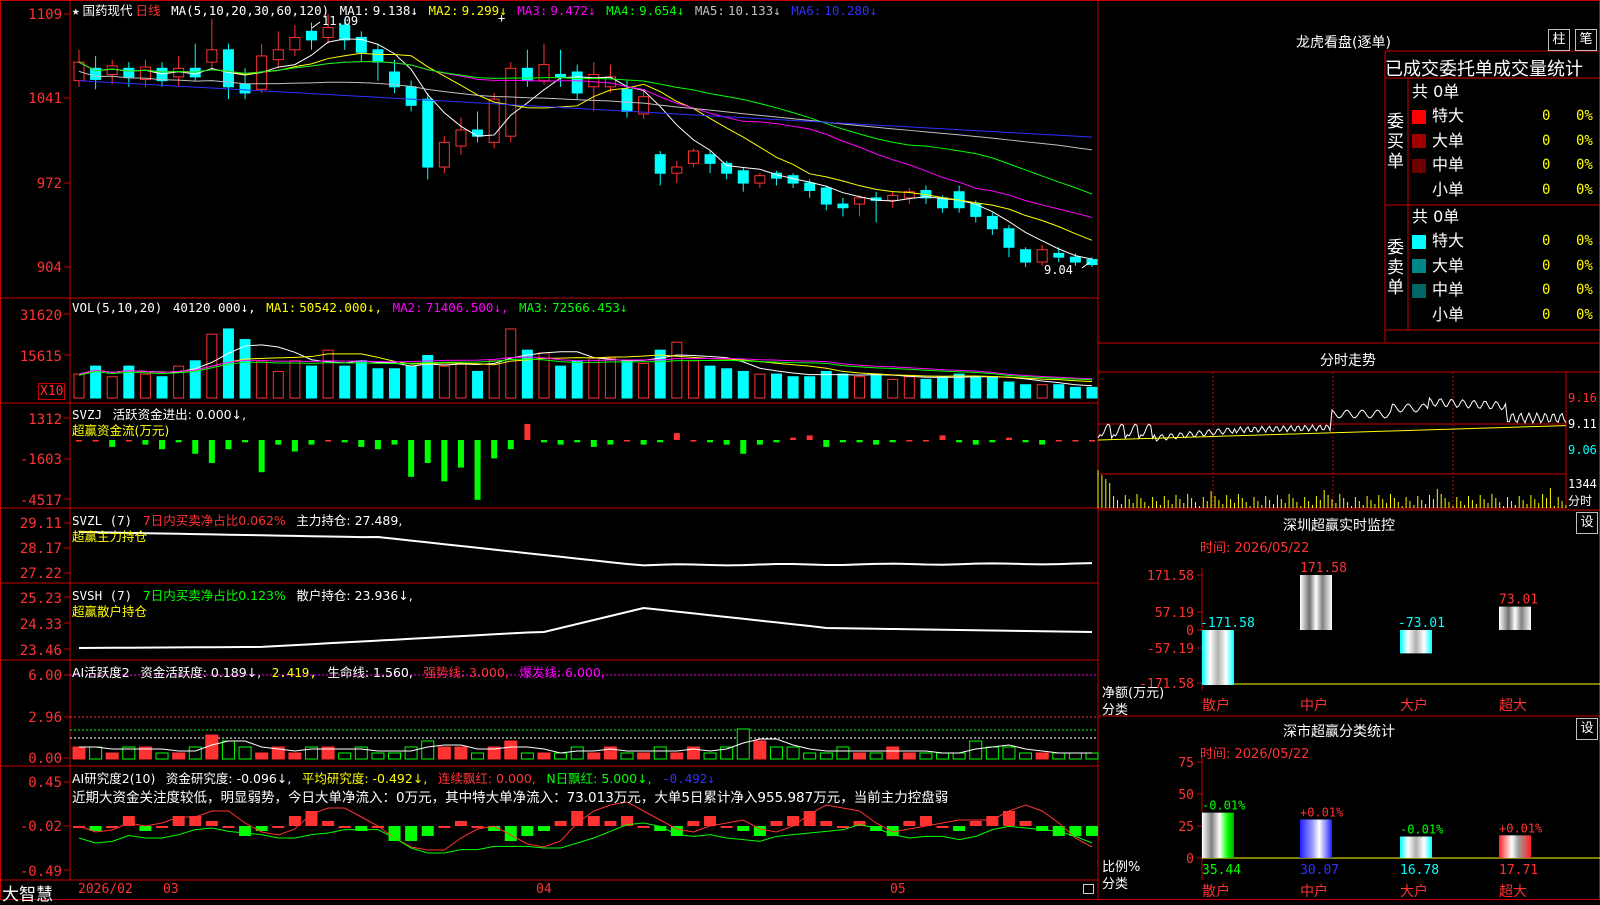  Describe the element at coordinates (40, 827) in the screenshot. I see `ai-research-ytick: -0.02` at that location.